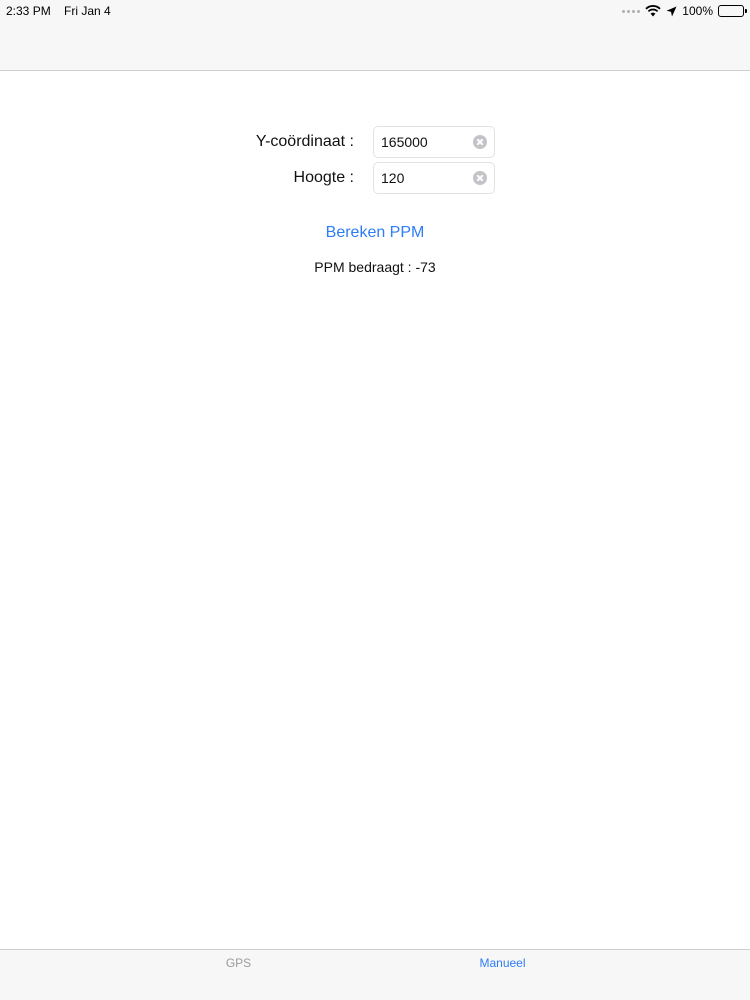  Describe the element at coordinates (375, 46) in the screenshot. I see `navigation-bar` at that location.